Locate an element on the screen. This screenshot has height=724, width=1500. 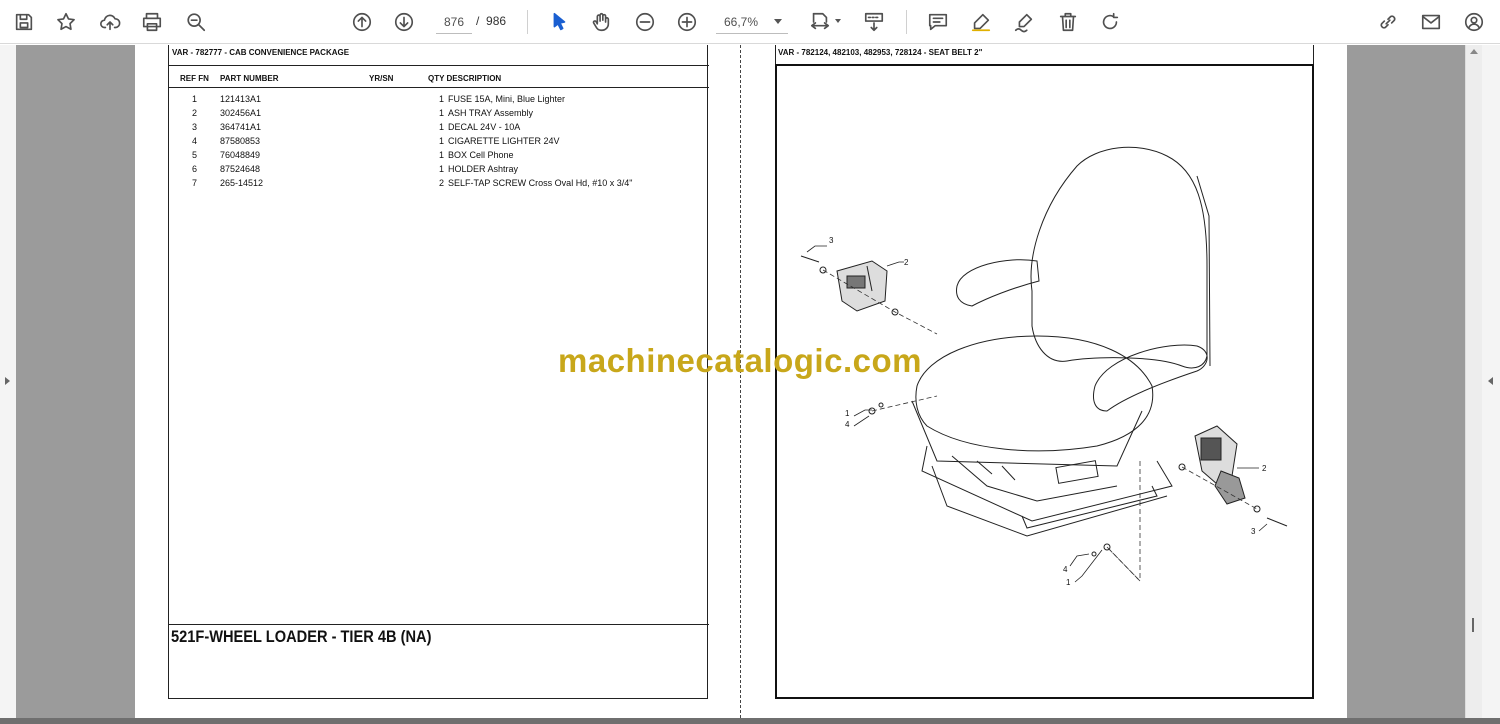
row-qty: 2 is located at coordinates (442, 183).